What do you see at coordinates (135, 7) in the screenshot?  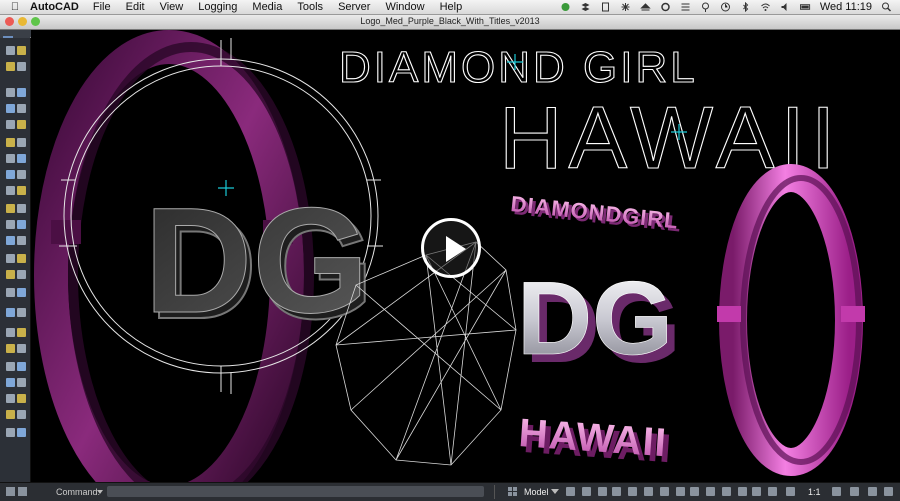 I see `menu-edit: Edit` at bounding box center [135, 7].